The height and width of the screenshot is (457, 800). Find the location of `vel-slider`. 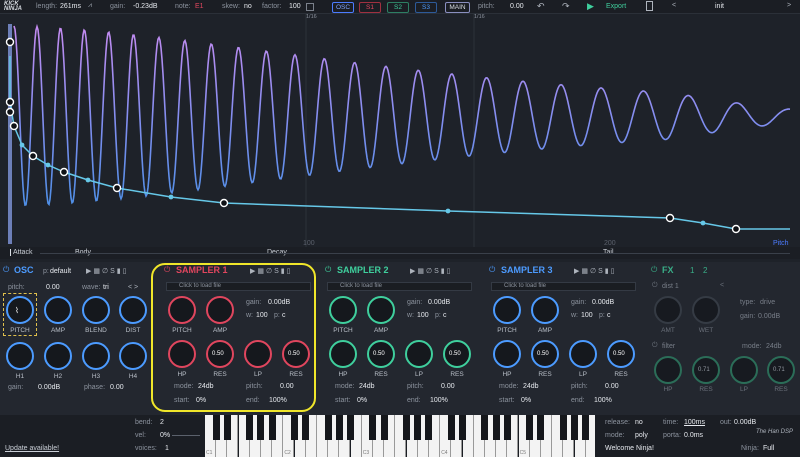

vel-slider is located at coordinates (186, 435).